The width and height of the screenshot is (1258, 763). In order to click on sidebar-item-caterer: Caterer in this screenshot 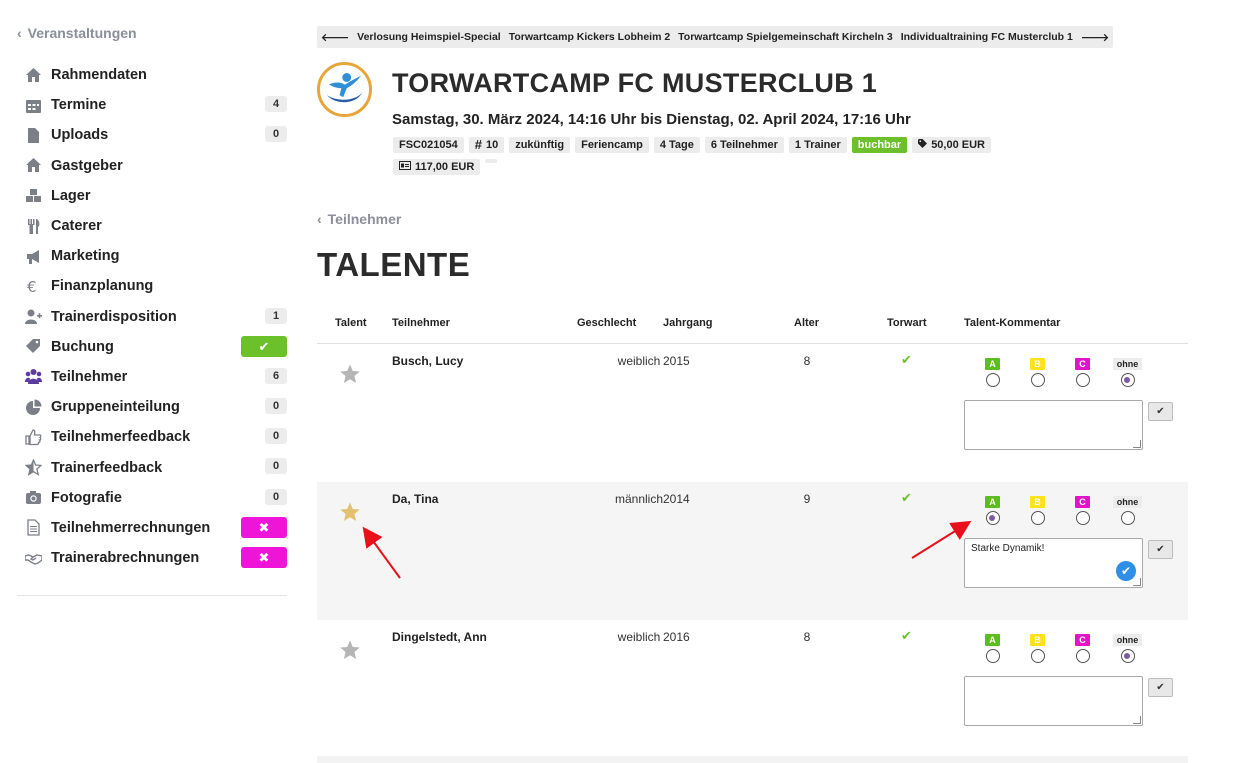, I will do `click(152, 226)`.